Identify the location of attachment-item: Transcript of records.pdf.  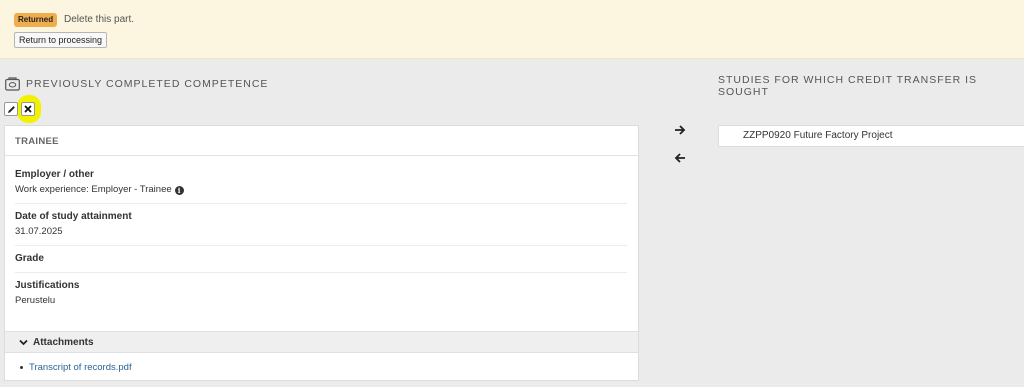
(76, 367).